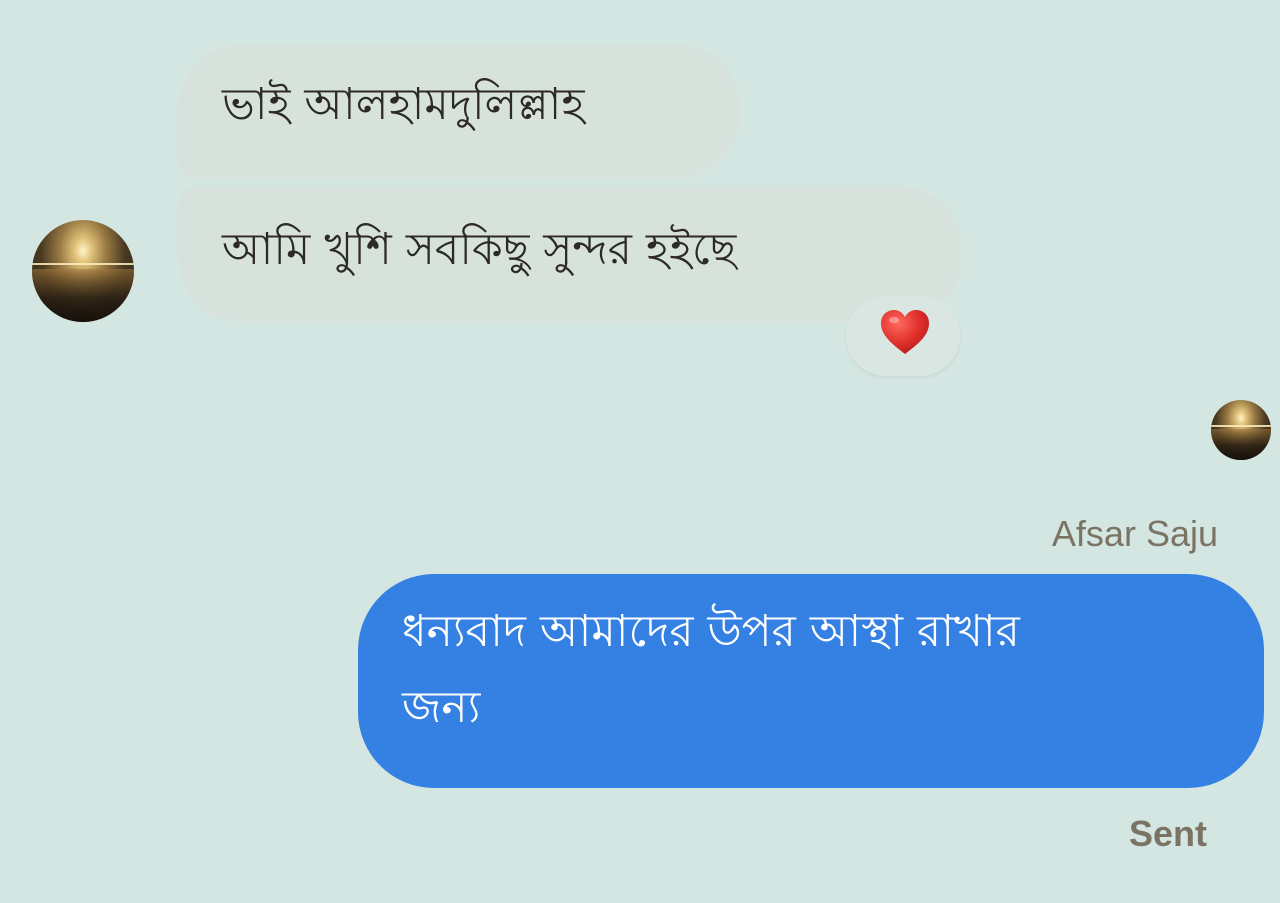  What do you see at coordinates (403, 104) in the screenshot?
I see `message-text: ভাই আলহামদুলিল্লাহ` at bounding box center [403, 104].